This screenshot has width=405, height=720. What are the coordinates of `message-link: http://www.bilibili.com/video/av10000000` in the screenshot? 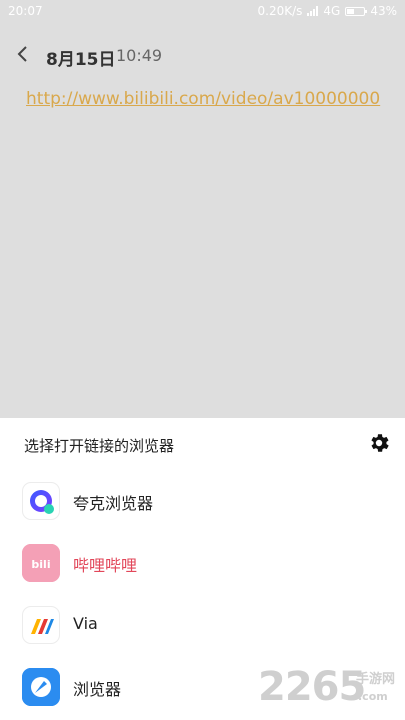 It's located at (203, 99).